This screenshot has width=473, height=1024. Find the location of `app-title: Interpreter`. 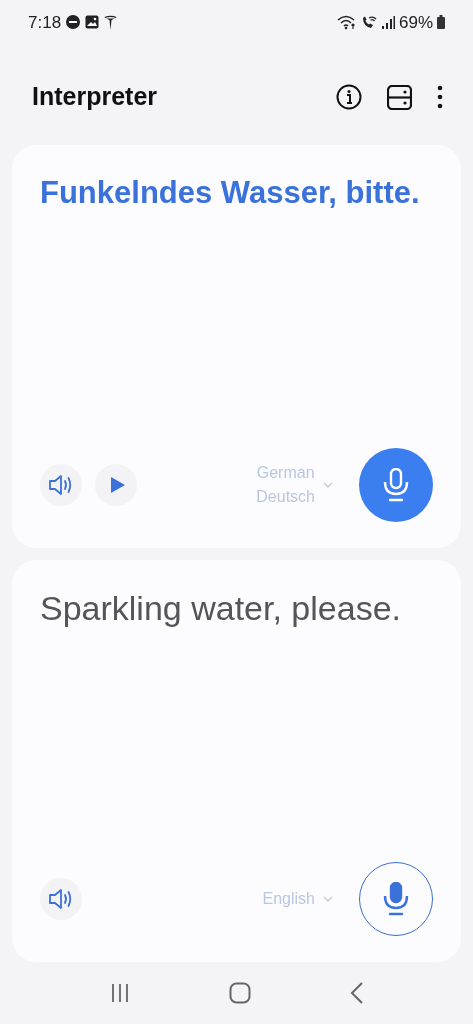

app-title: Interpreter is located at coordinates (95, 97).